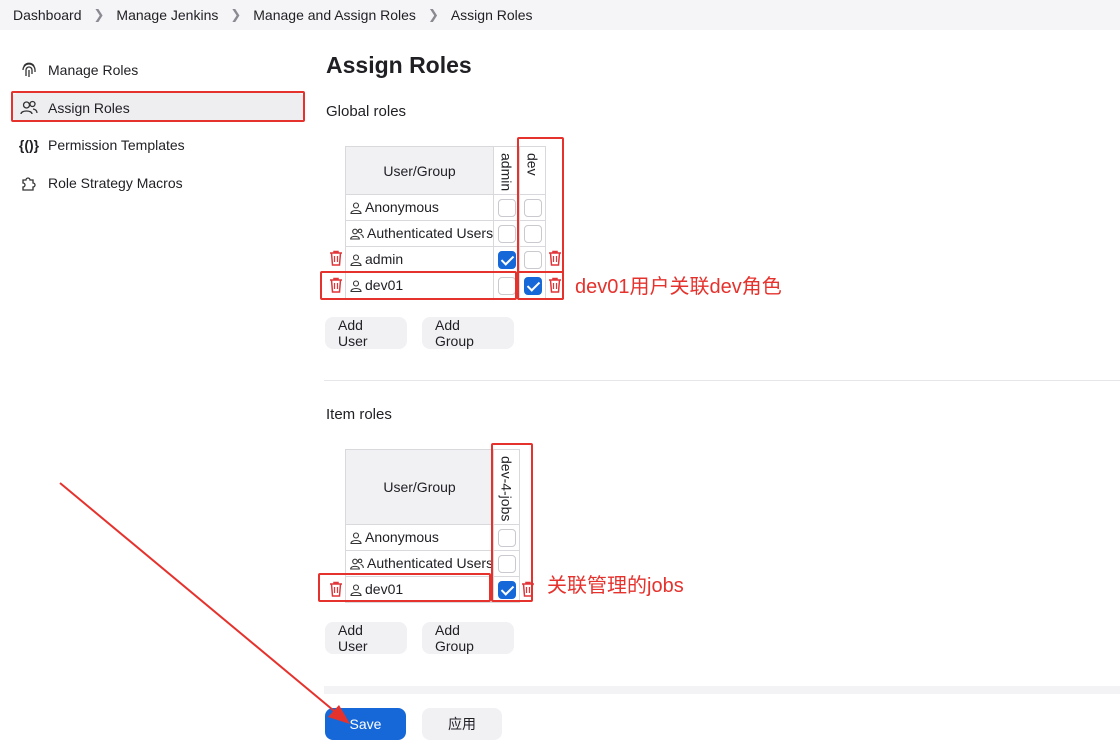  Describe the element at coordinates (540, 285) in the screenshot. I see `annotation-box-dev-check` at that location.